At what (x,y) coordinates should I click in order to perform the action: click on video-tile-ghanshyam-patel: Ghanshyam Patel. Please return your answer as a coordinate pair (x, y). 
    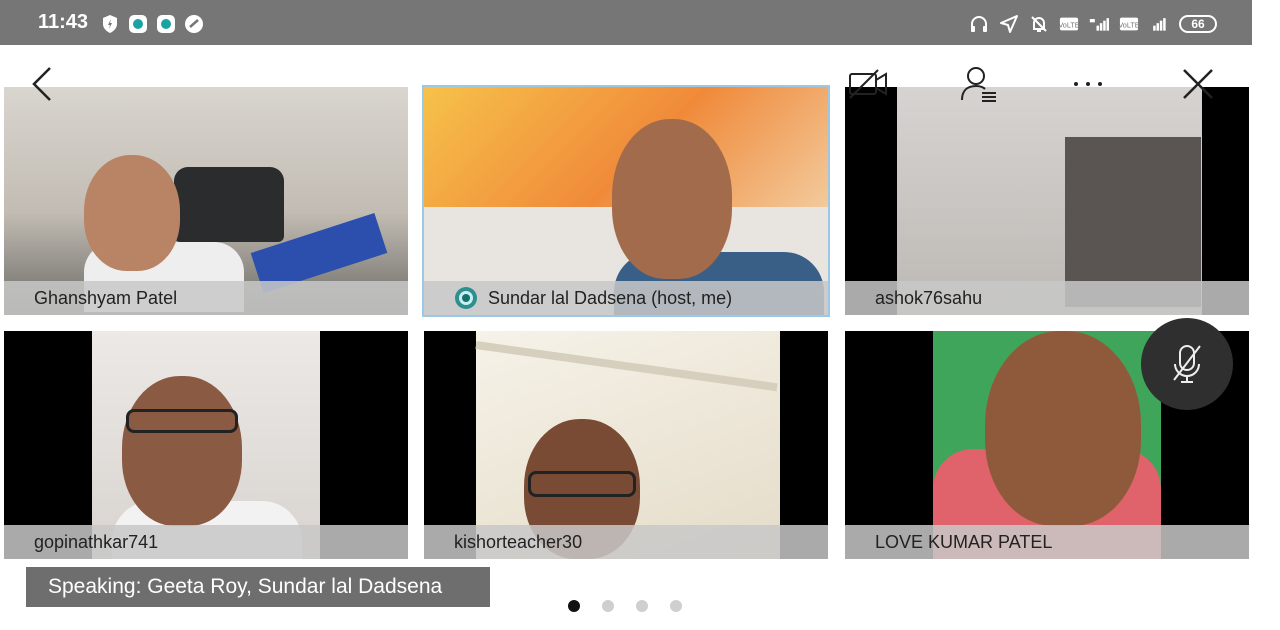
    Looking at the image, I should click on (206, 201).